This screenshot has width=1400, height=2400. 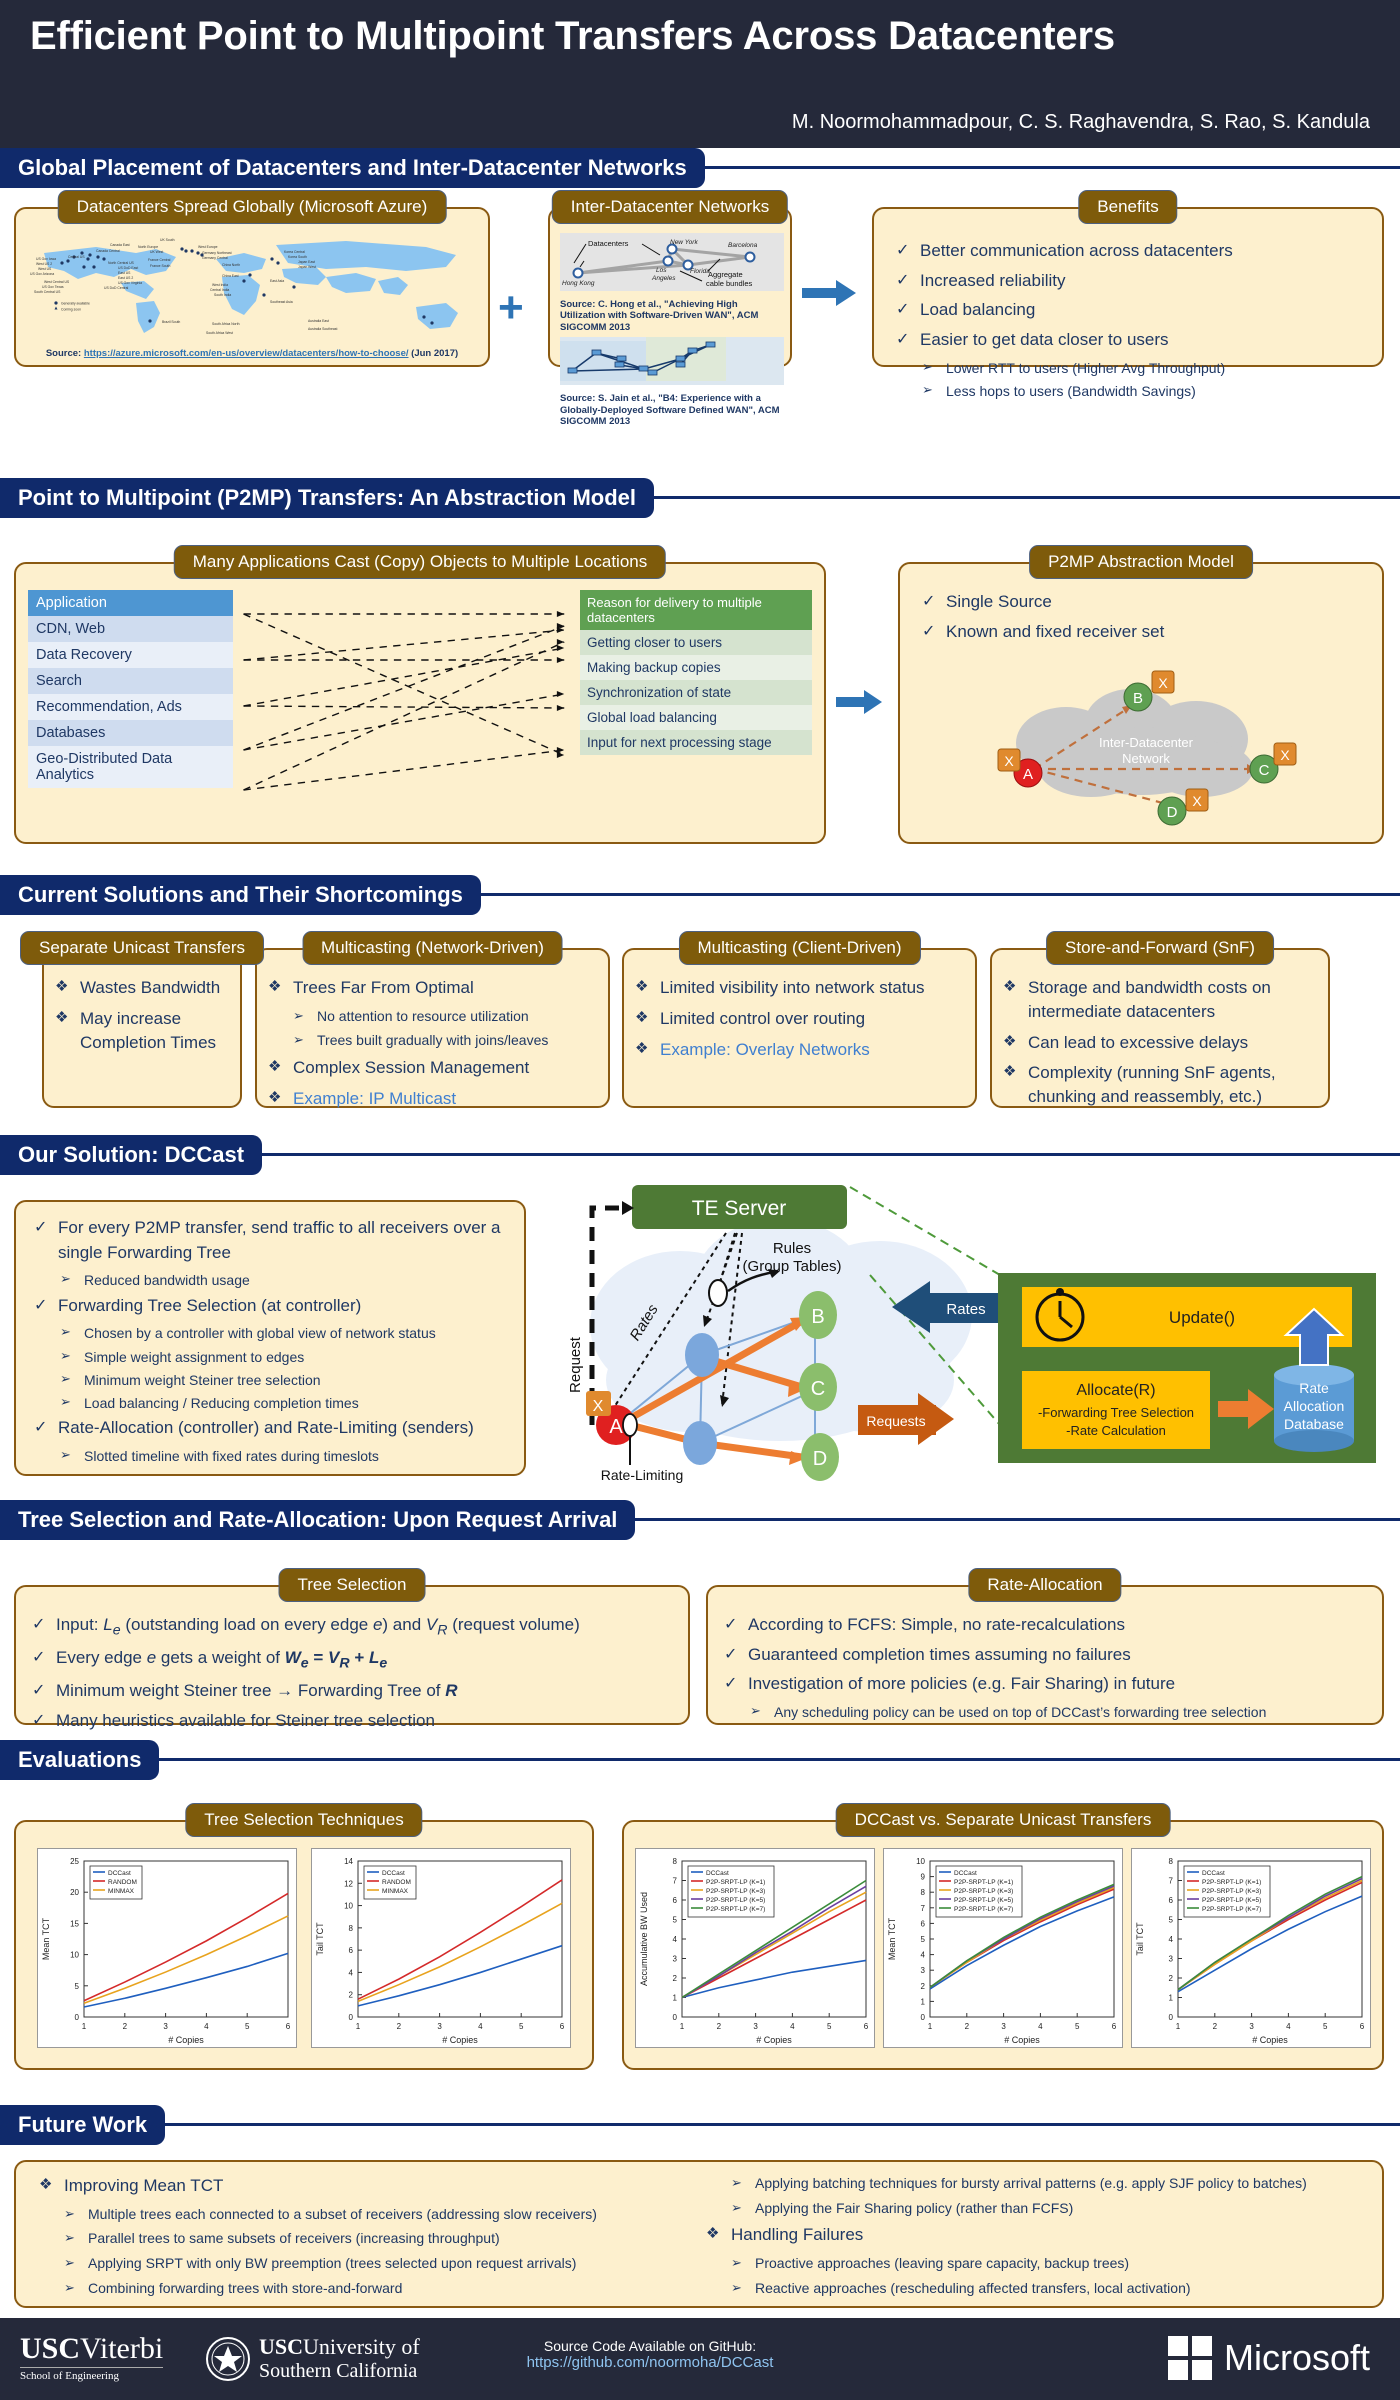 I want to click on svg-text: US DoD East, so click(x=128, y=268).